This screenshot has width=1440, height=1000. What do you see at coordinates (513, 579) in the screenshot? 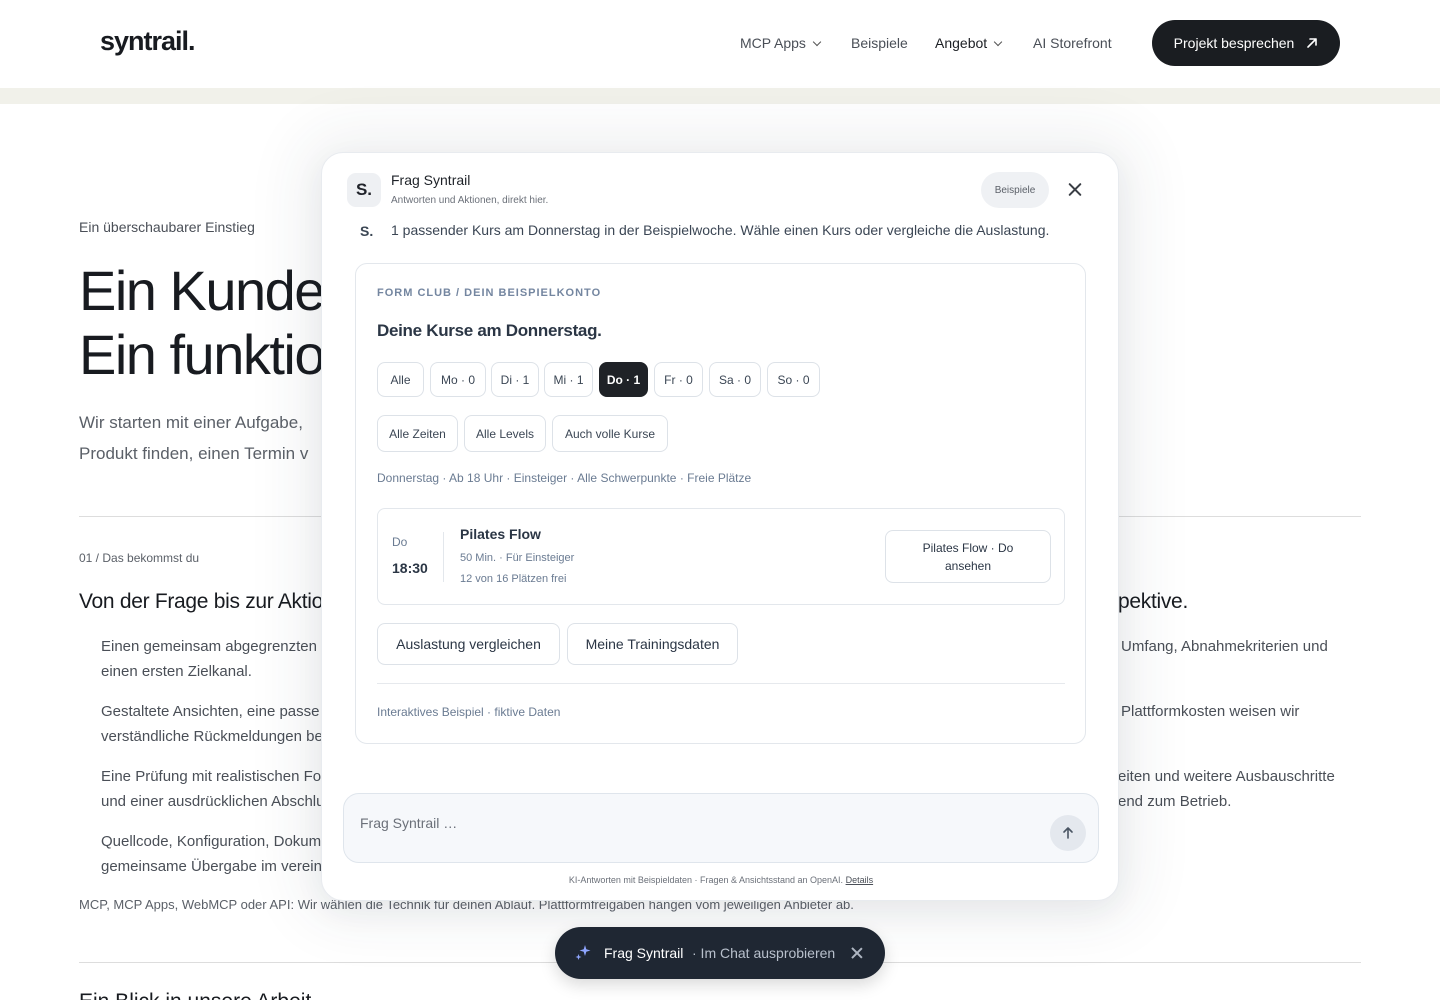
I see `course-availability: 12 von 16 Plätzen frei` at bounding box center [513, 579].